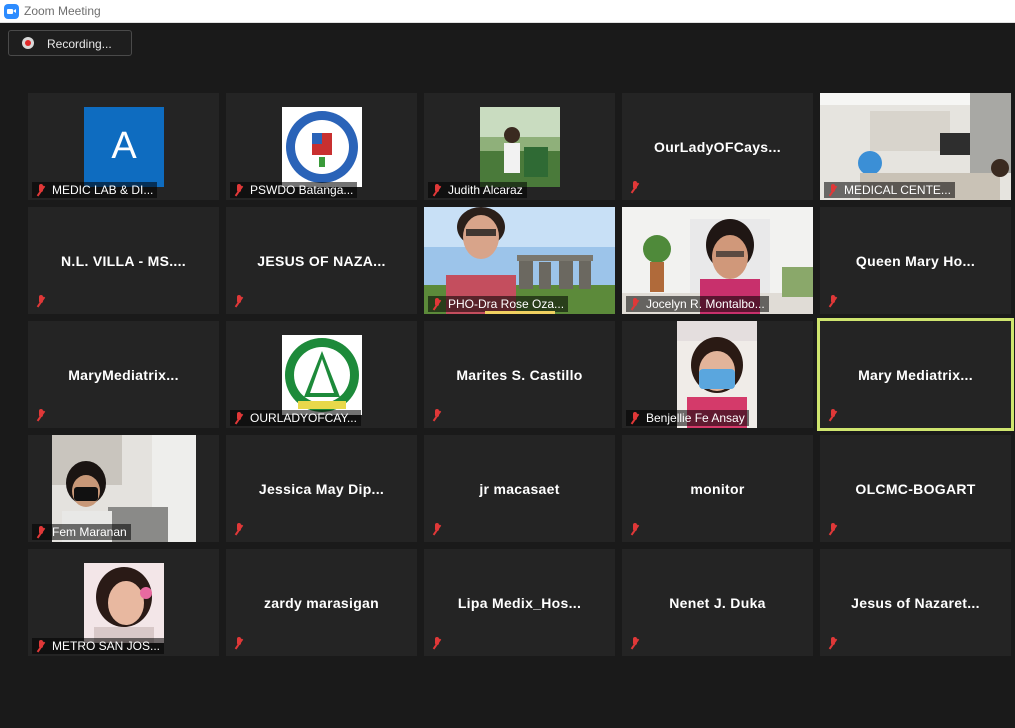 This screenshot has width=1015, height=728. I want to click on participant-tile: zardy marasigan, so click(321, 602).